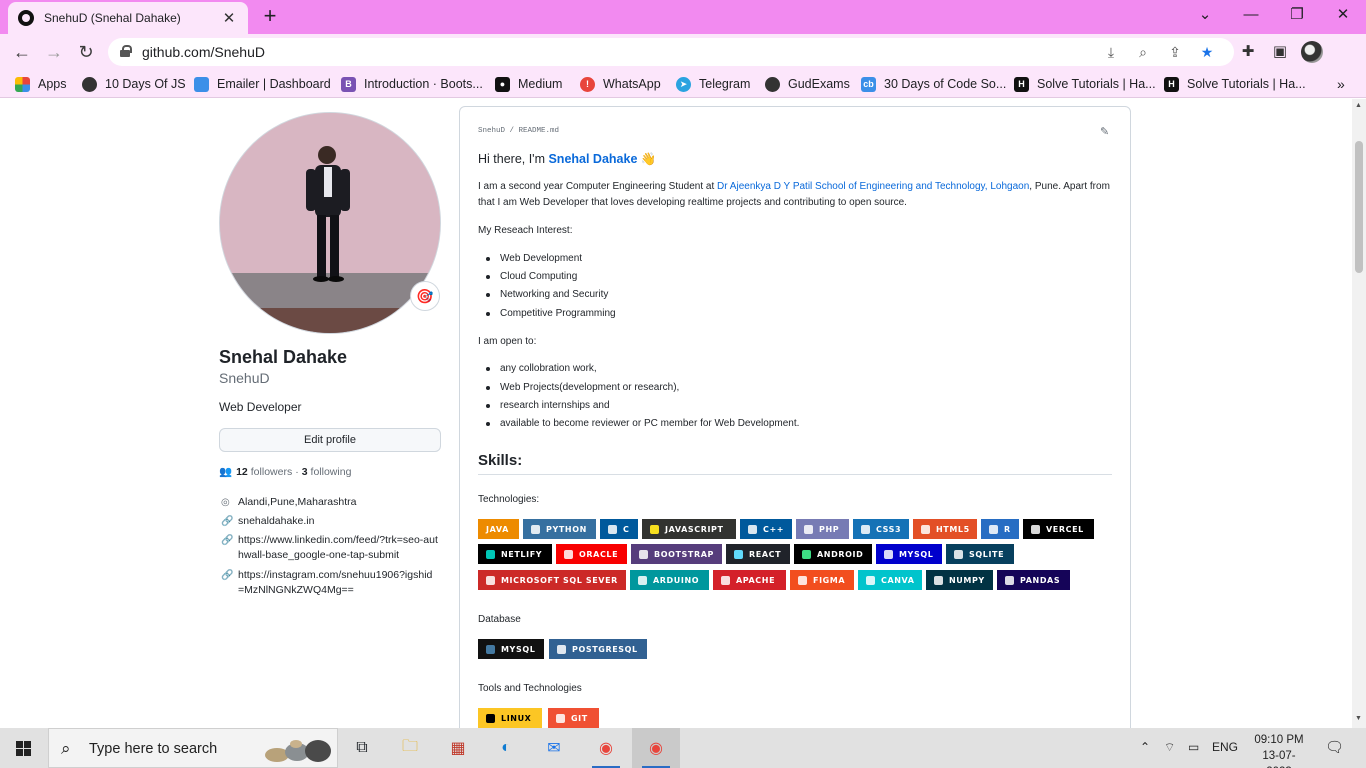  What do you see at coordinates (573, 718) in the screenshot?
I see `badge-git: GIT` at bounding box center [573, 718].